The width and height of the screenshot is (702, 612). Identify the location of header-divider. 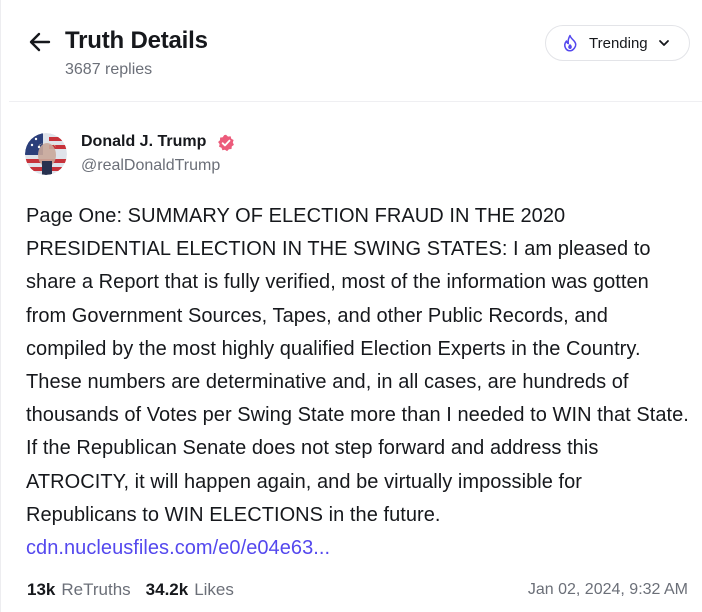
(355, 101).